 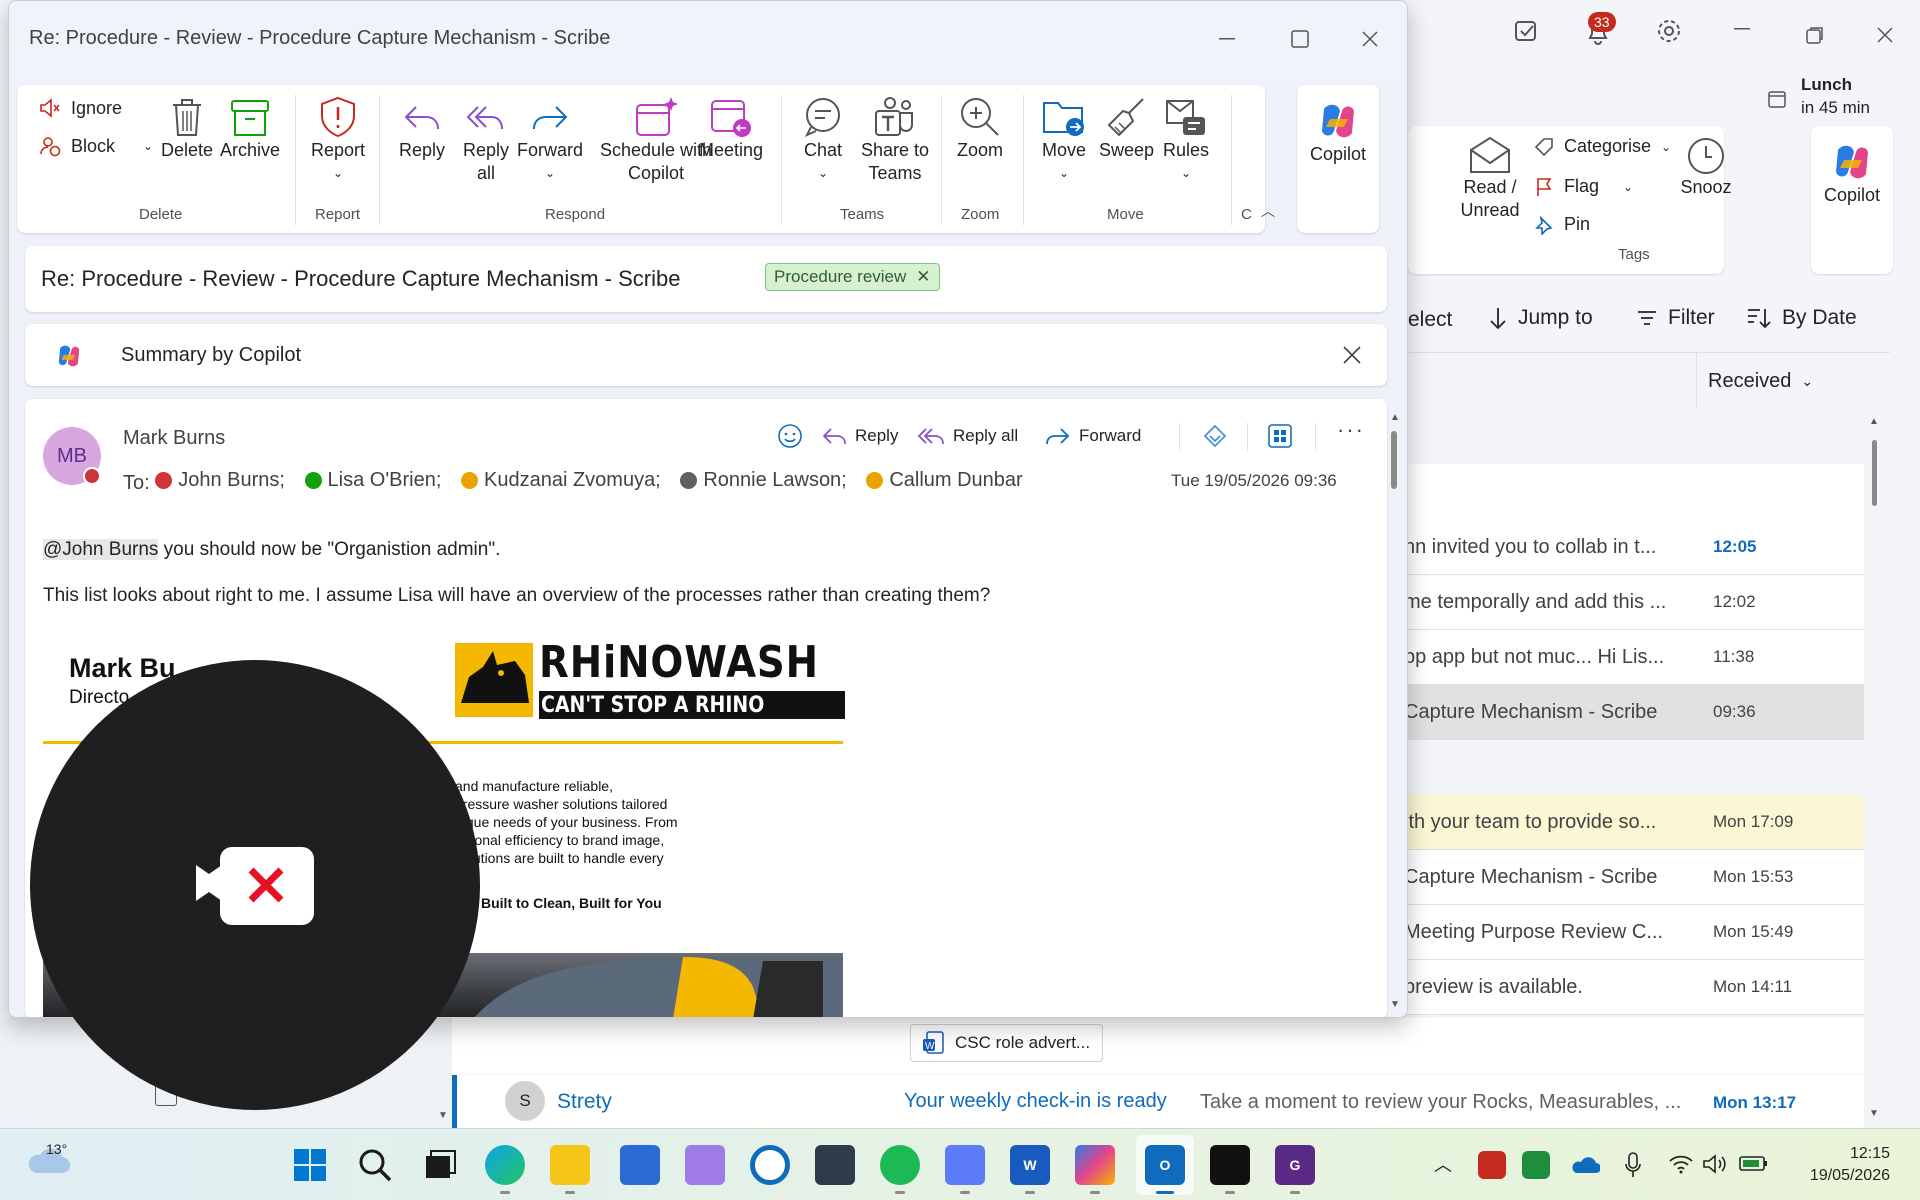 What do you see at coordinates (1634, 547) in the screenshot?
I see `mail-list-item: nn invited you to collab in t... 12:05` at bounding box center [1634, 547].